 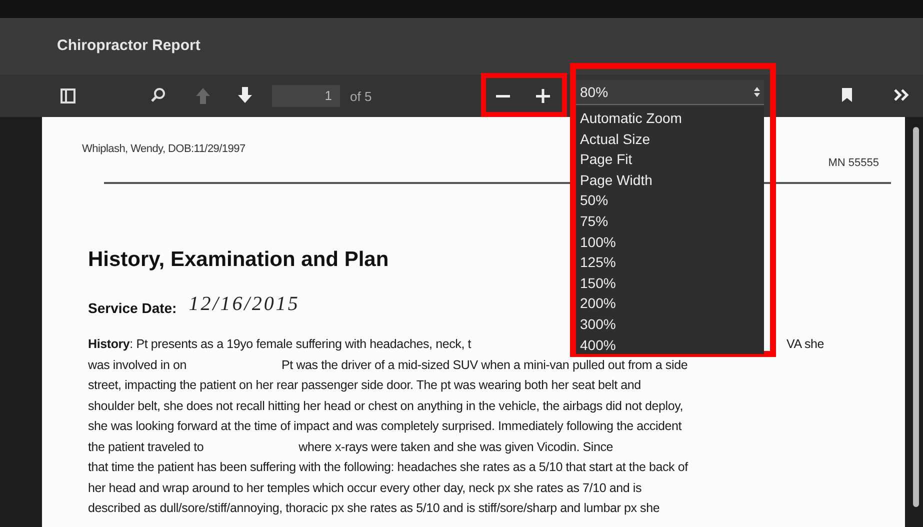 I want to click on document-text: her head and wrap around to her temples which occur every other day, neck px she rates as 7/10 and is, so click(x=365, y=488).